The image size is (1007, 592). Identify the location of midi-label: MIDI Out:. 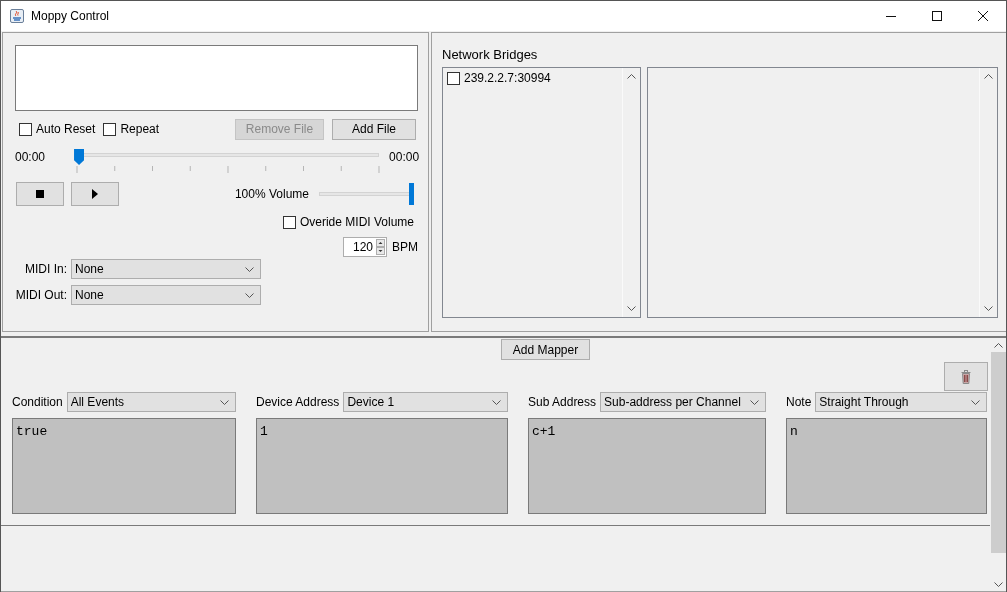
(41, 295).